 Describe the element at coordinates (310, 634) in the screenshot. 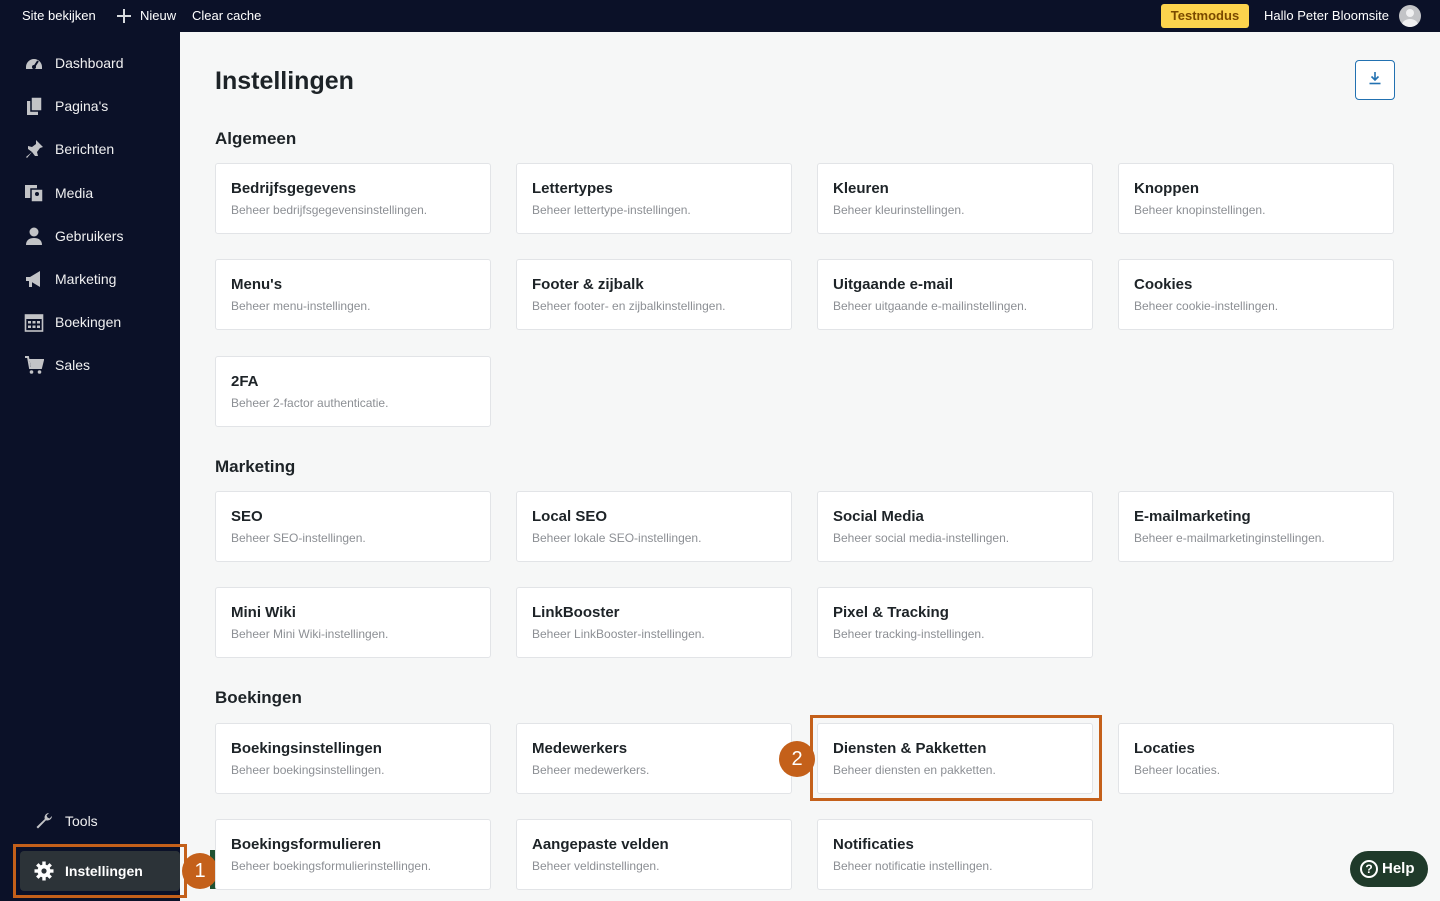

I see `card-description: Beheer Mini Wiki-instellingen.` at that location.